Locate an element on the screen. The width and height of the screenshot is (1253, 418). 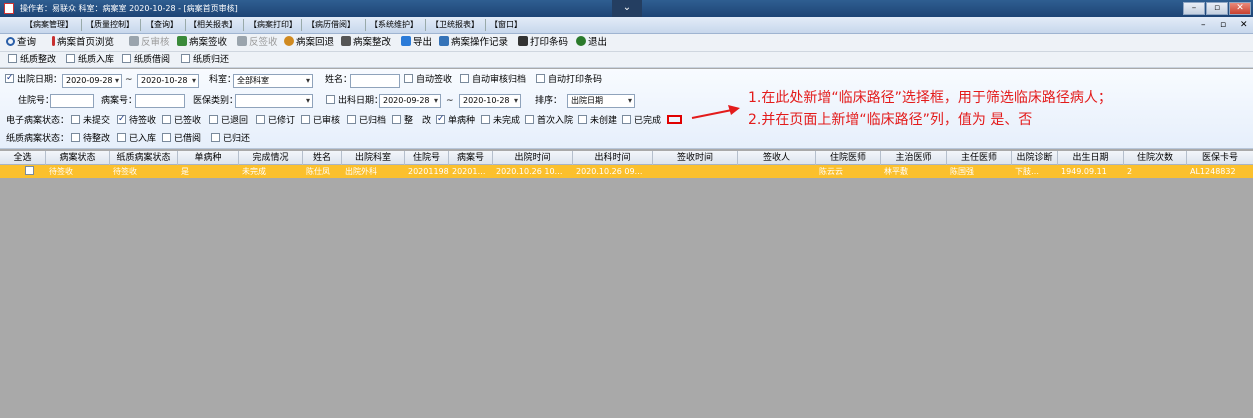
menu-item-window: 【窗口】 is located at coordinates (506, 25).